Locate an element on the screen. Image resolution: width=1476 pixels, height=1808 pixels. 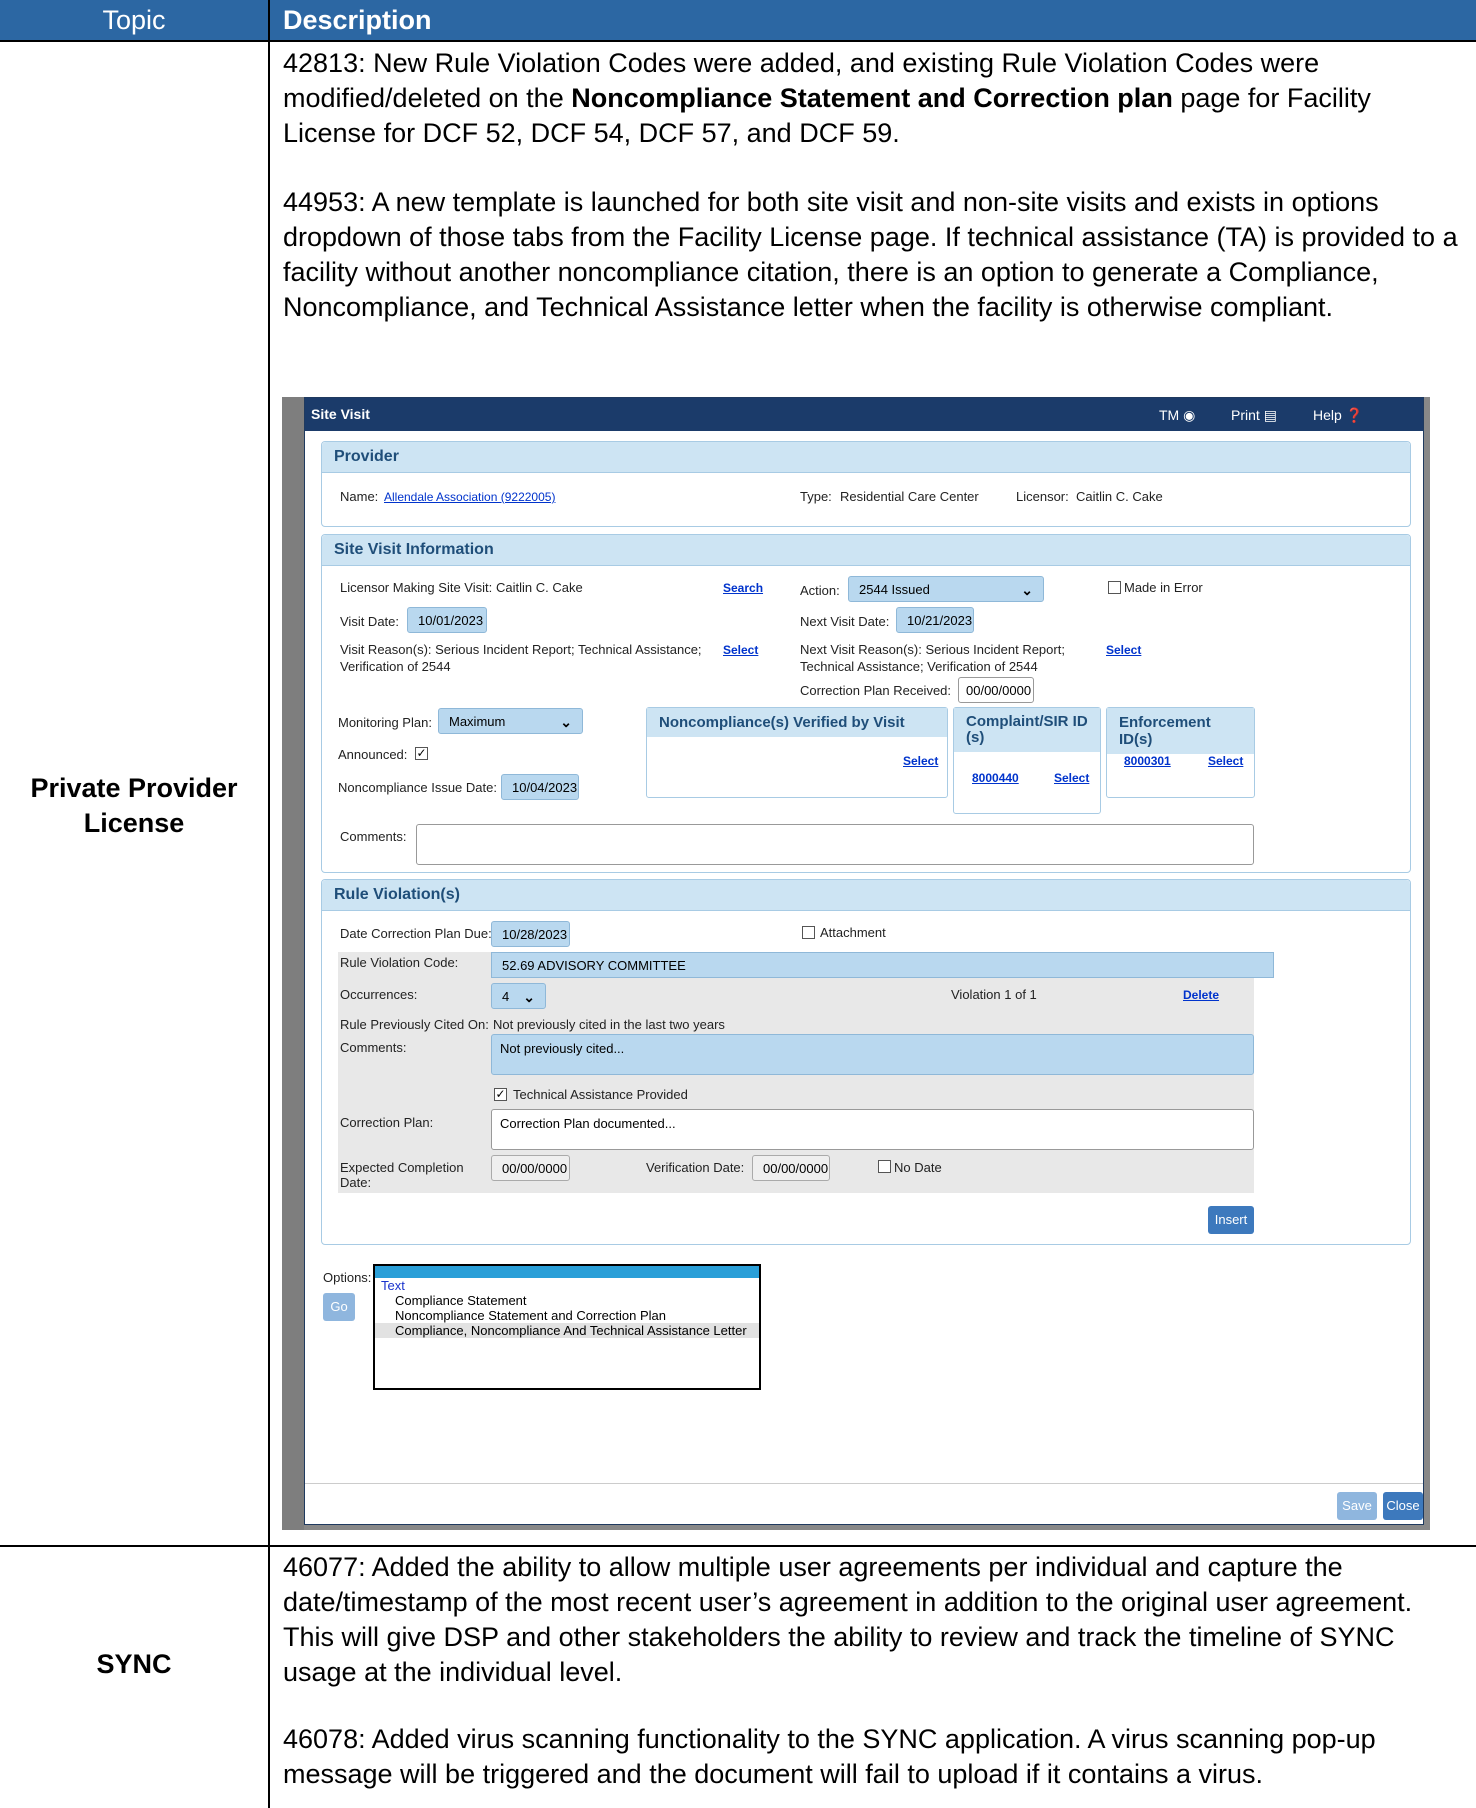
made-in-error-checkbox is located at coordinates (1114, 587).